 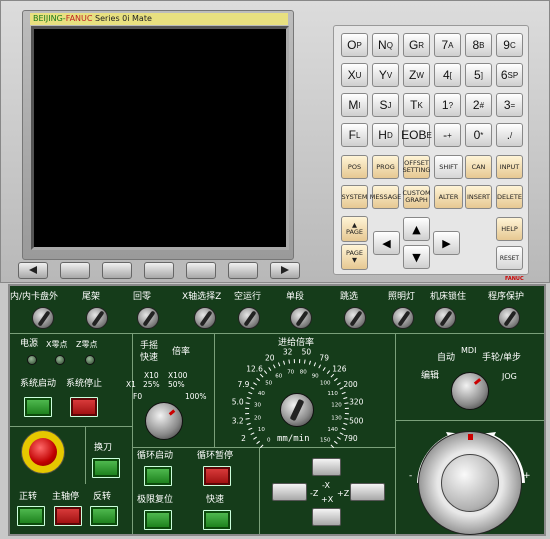 What do you see at coordinates (478, 135) in the screenshot?
I see `key-row4-4: 0 *` at bounding box center [478, 135].